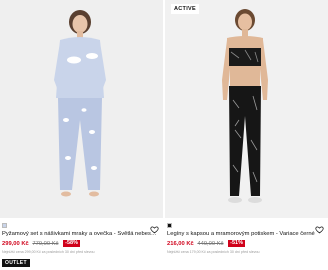 The image size is (328, 270). I want to click on discount-badge: -58%, so click(71, 243).